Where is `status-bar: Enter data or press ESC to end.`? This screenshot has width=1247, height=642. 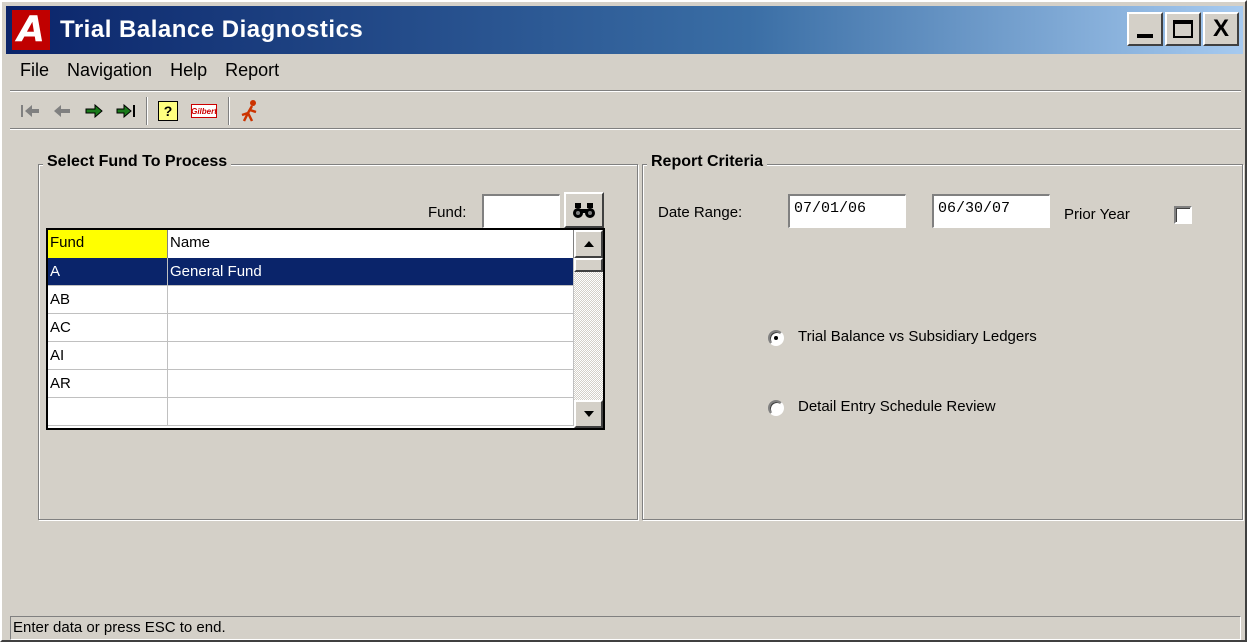
status-bar: Enter data or press ESC to end. is located at coordinates (625, 628).